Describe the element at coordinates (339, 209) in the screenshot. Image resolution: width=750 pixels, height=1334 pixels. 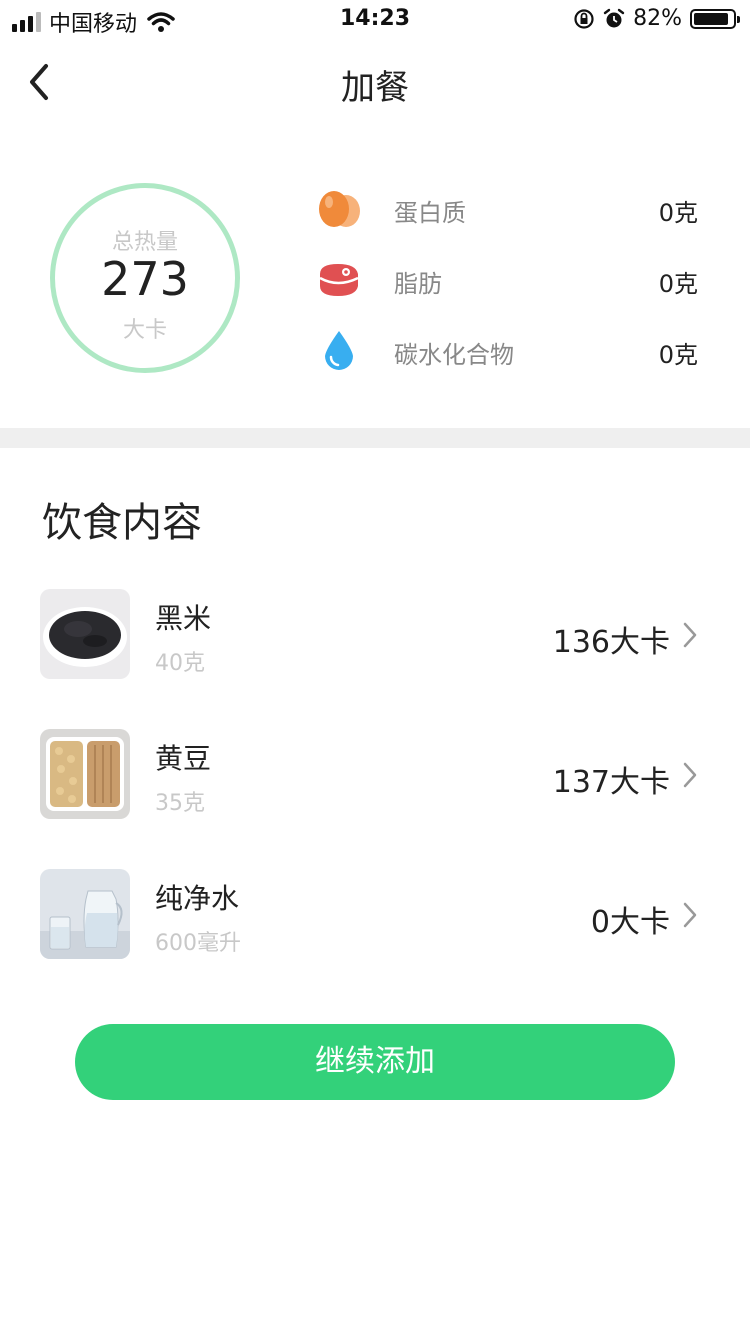
I see `egg-icon` at that location.